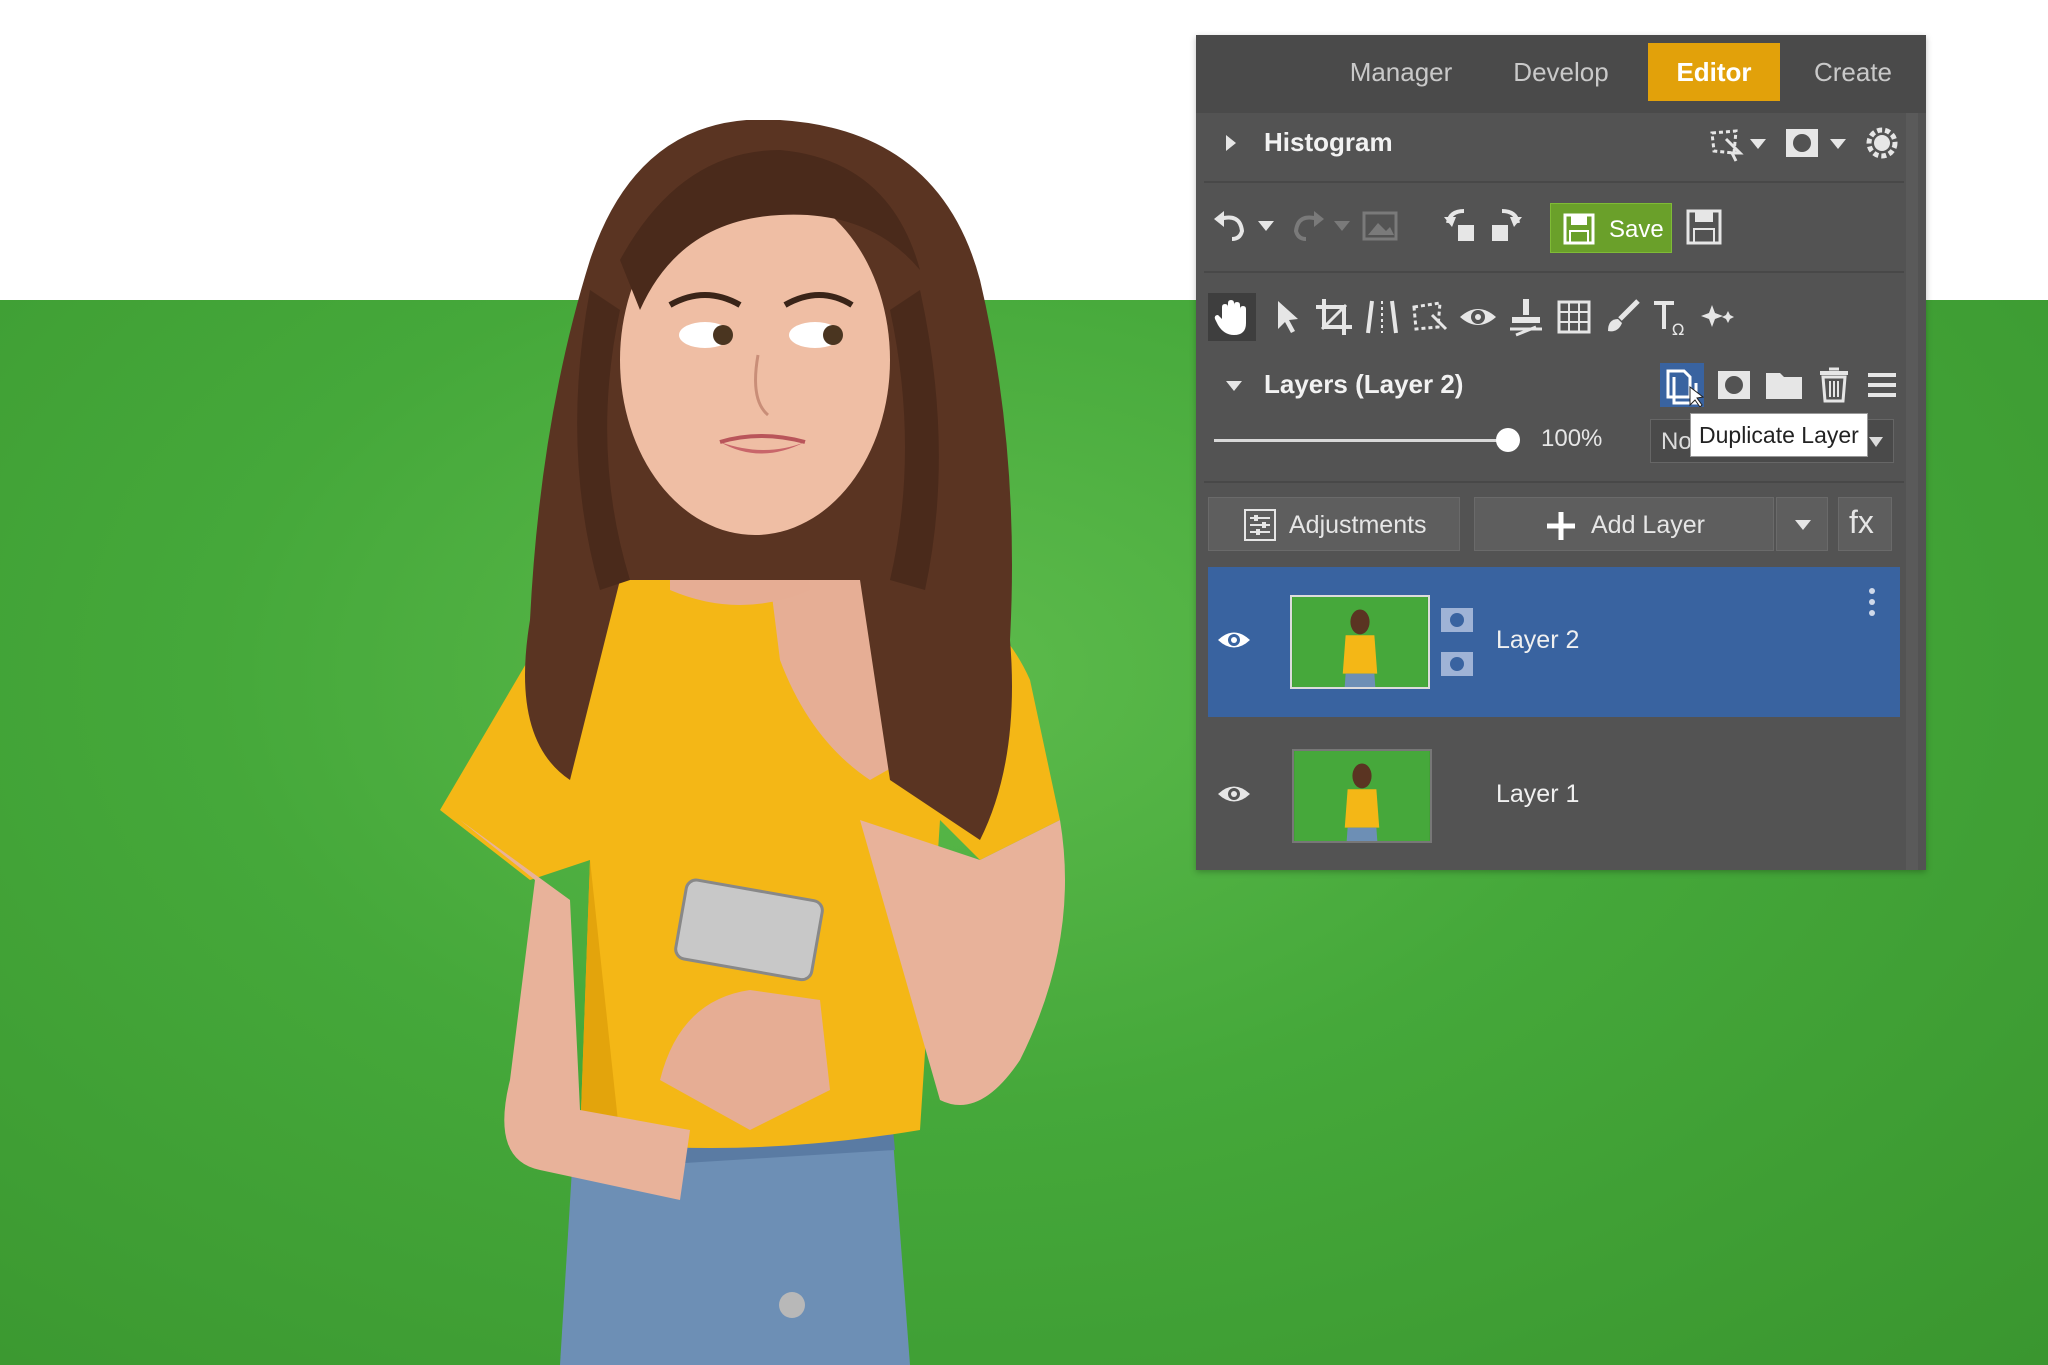  Describe the element at coordinates (1230, 225) in the screenshot. I see `undo-icon` at that location.